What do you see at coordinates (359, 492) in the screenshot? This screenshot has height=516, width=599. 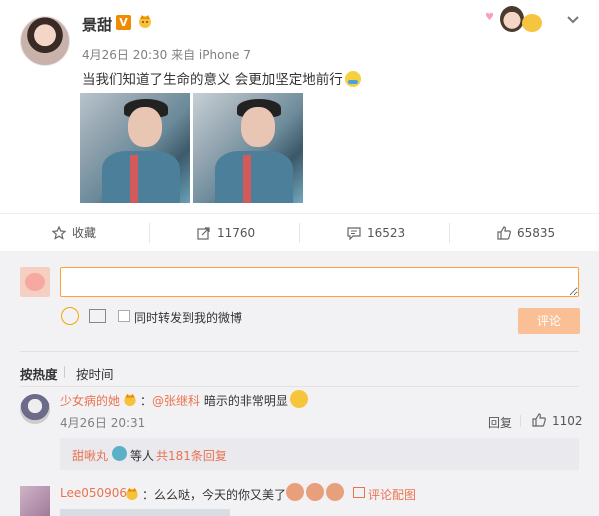 I see `image-icon` at bounding box center [359, 492].